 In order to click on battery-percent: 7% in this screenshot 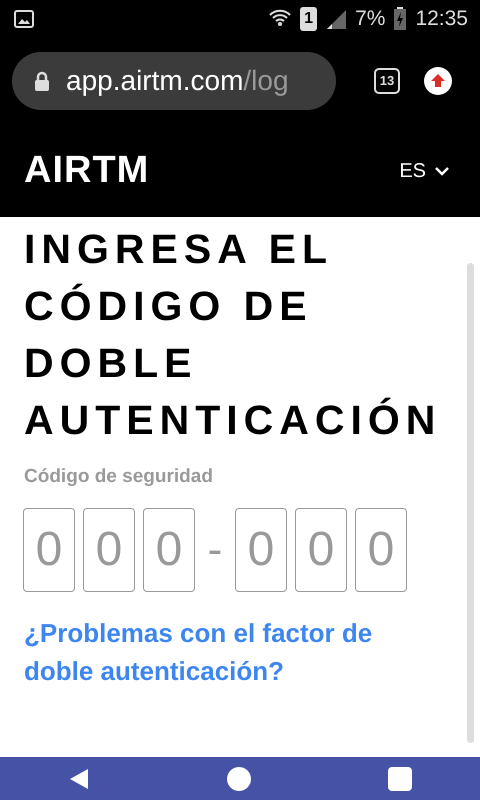, I will do `click(370, 19)`.